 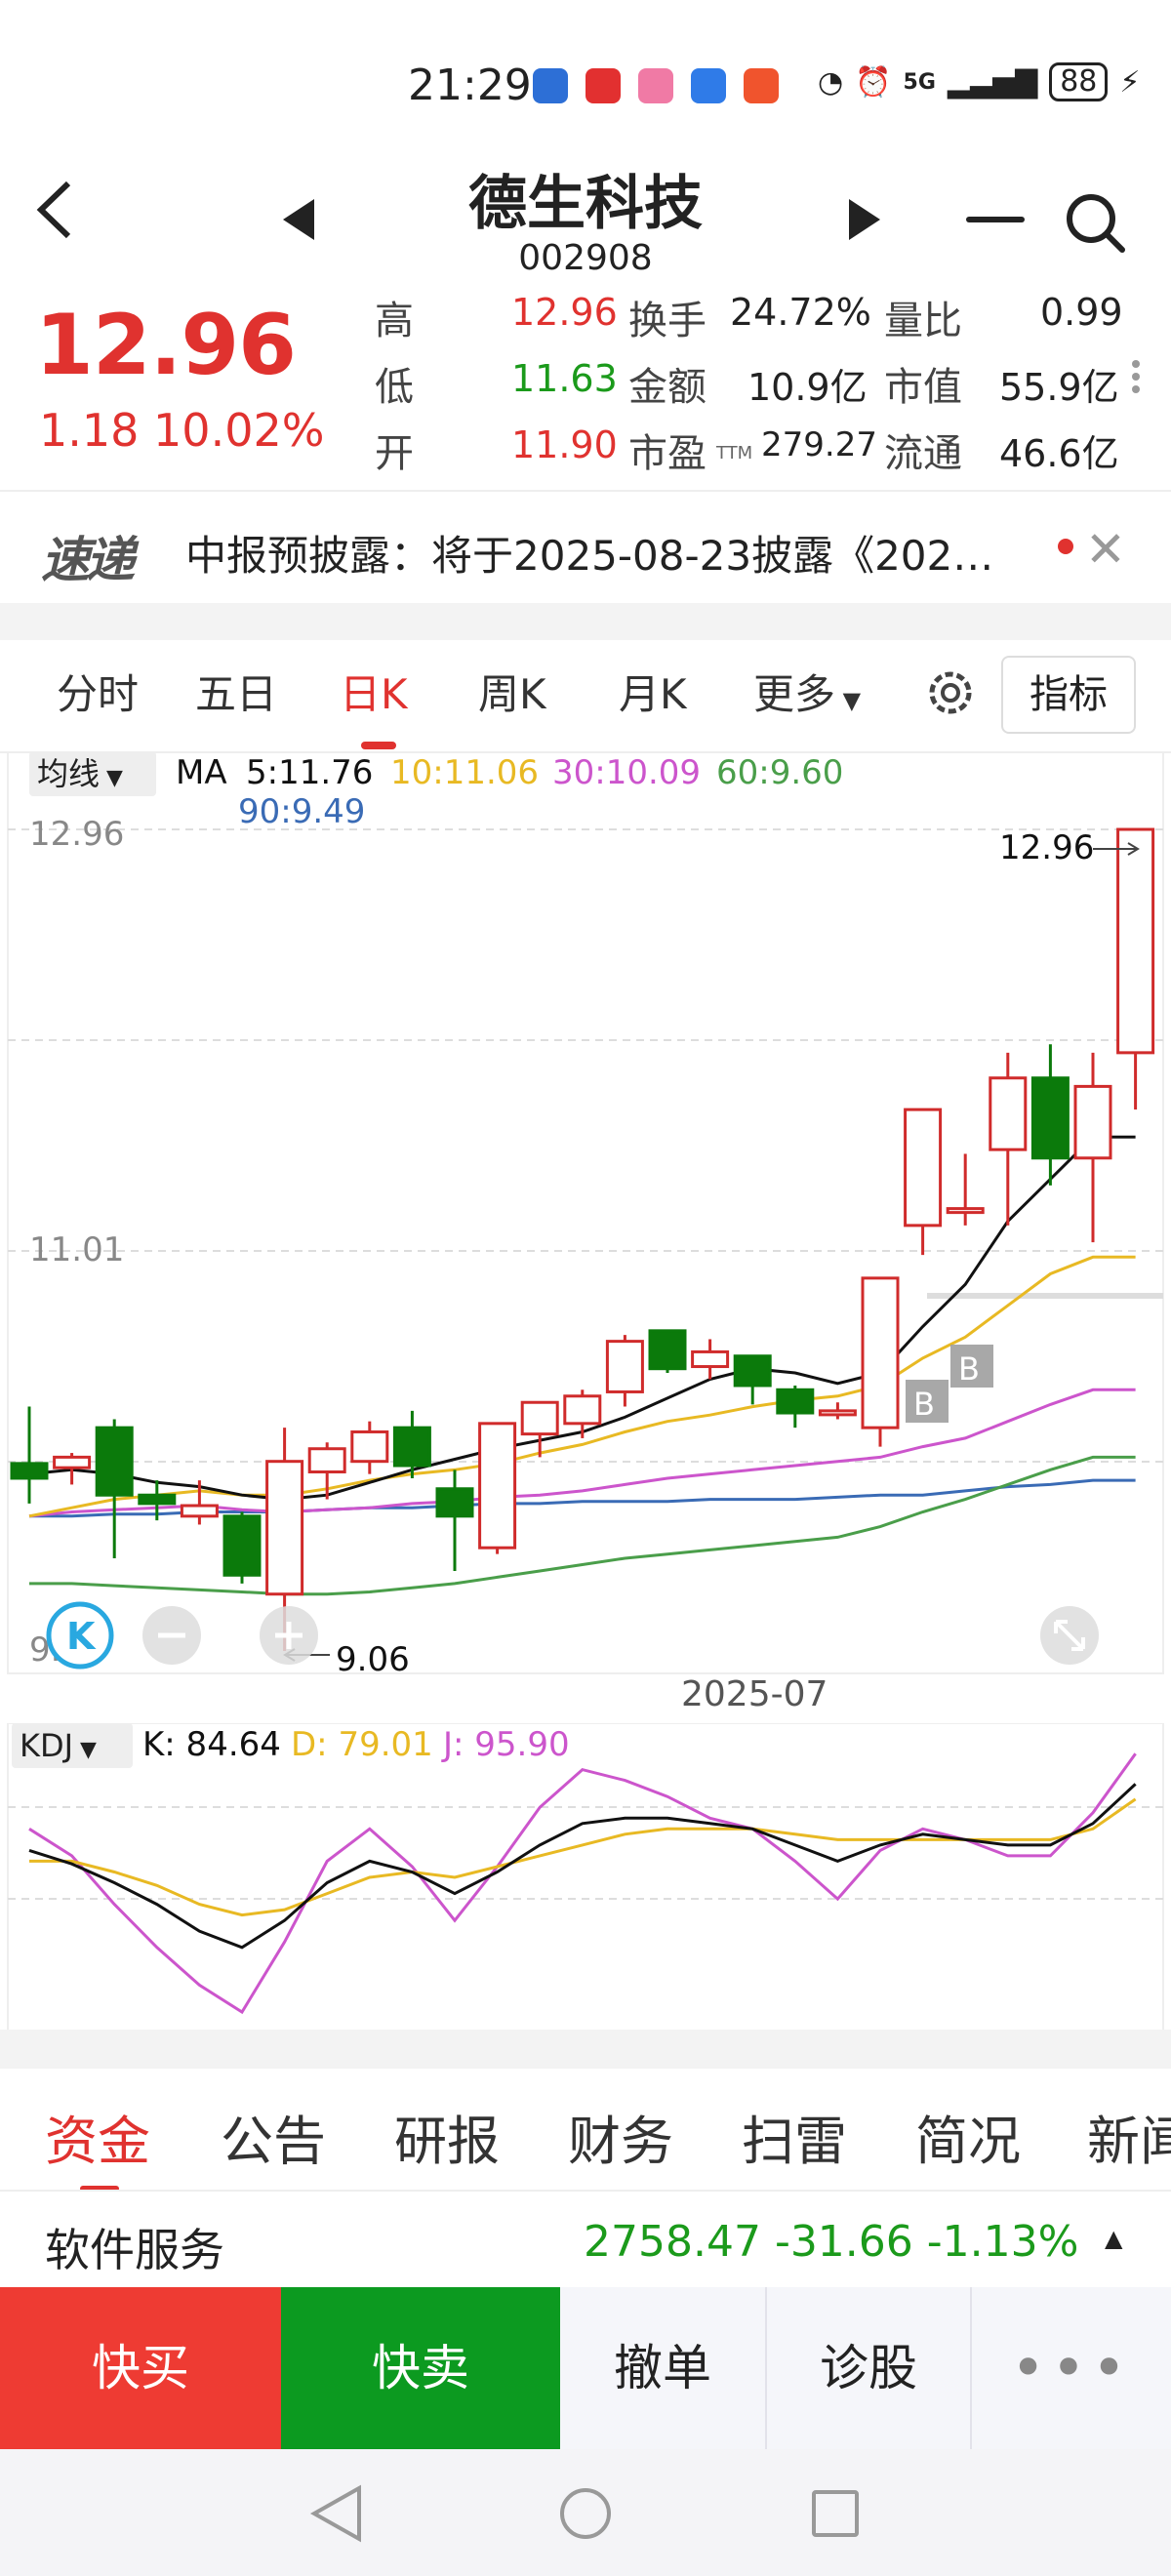 What do you see at coordinates (794, 2136) in the screenshot?
I see `tab-risk-scan: 扫雷` at bounding box center [794, 2136].